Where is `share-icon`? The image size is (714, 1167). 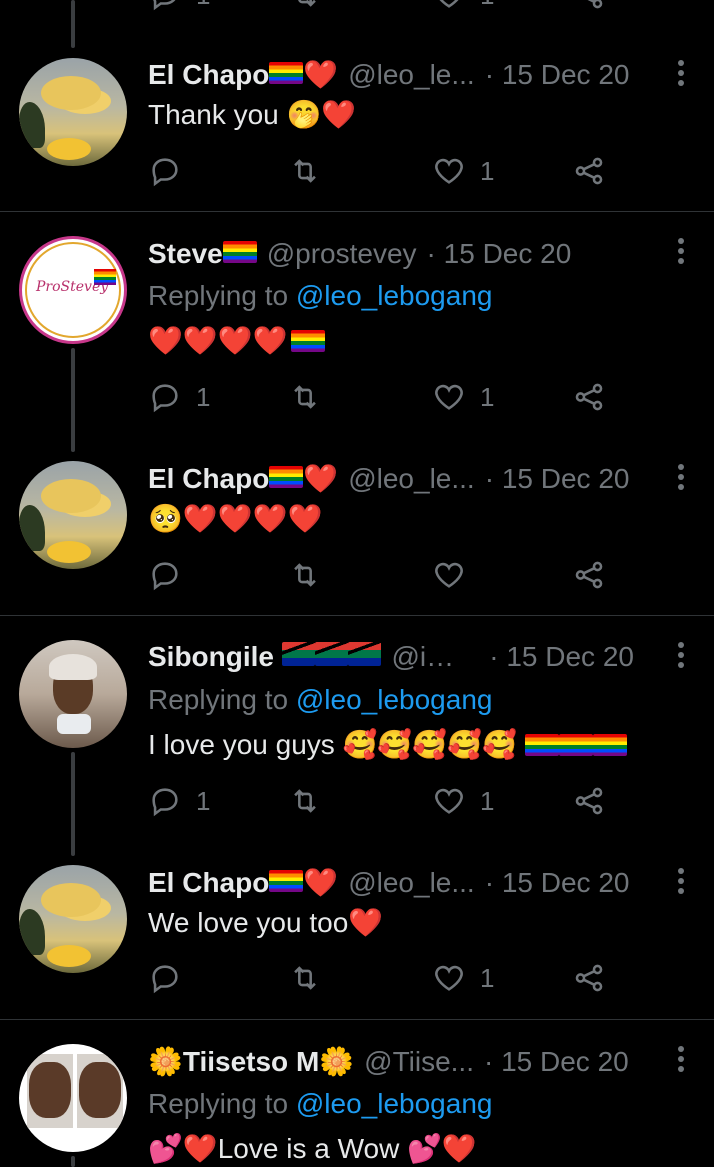 share-icon is located at coordinates (589, 397).